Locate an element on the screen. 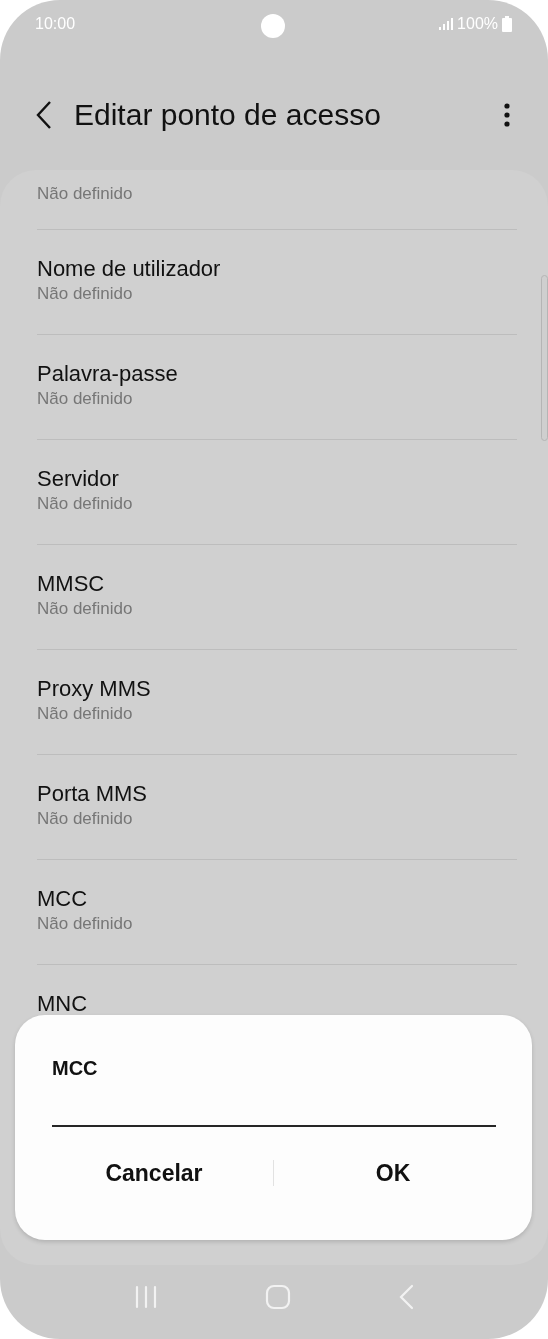 This screenshot has width=548, height=1339. home-icon is located at coordinates (278, 1297).